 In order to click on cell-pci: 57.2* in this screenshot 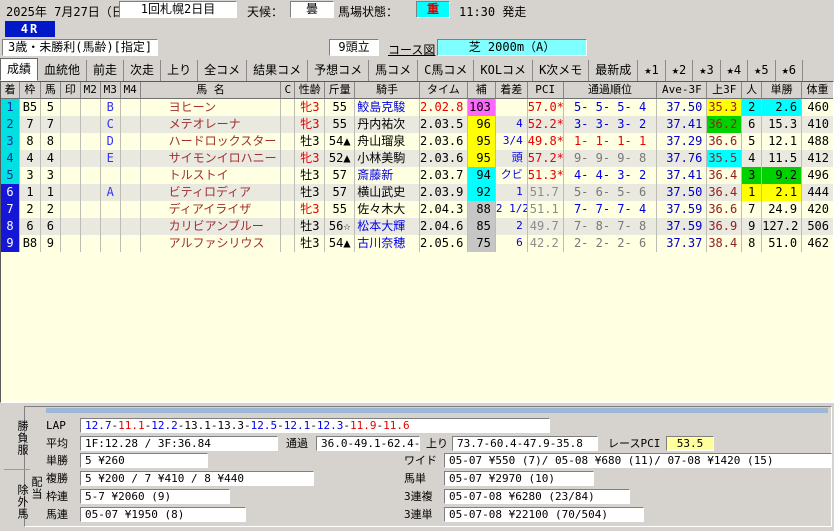, I will do `click(545, 158)`.